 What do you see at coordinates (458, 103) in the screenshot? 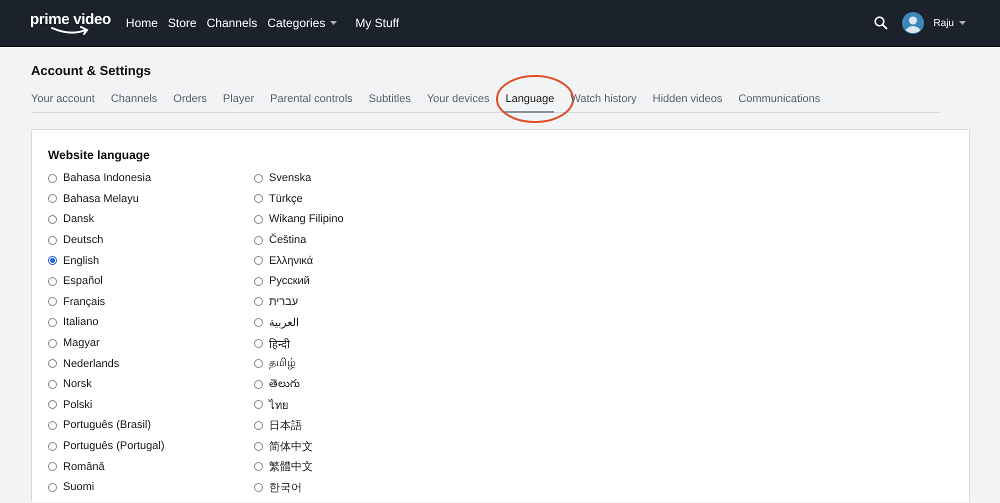
I see `tab: Your devices` at bounding box center [458, 103].